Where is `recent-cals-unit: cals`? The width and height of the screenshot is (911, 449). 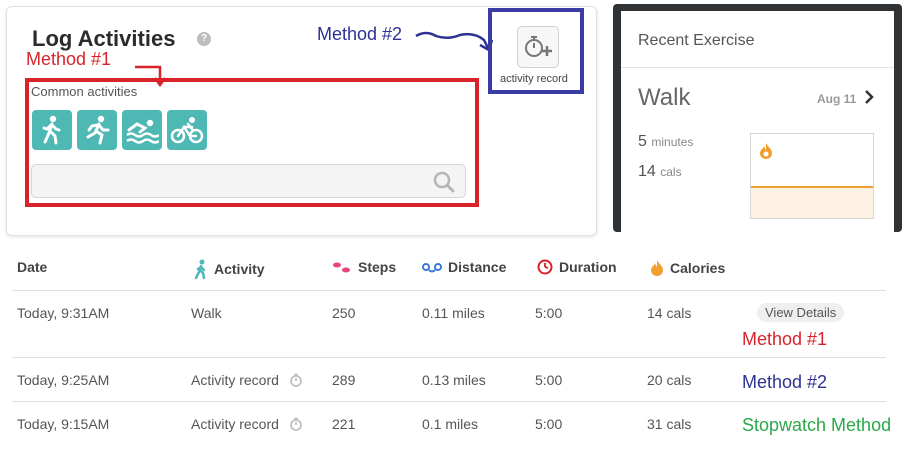
recent-cals-unit: cals is located at coordinates (671, 172).